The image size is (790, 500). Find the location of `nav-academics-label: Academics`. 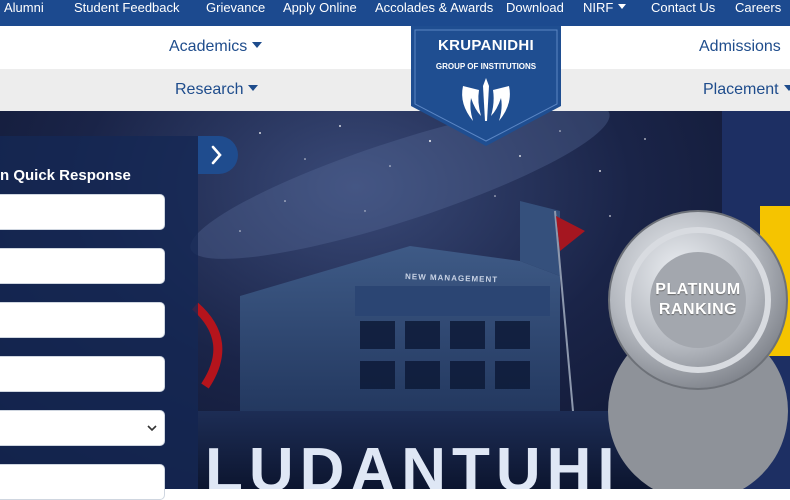

nav-academics-label: Academics is located at coordinates (208, 46).